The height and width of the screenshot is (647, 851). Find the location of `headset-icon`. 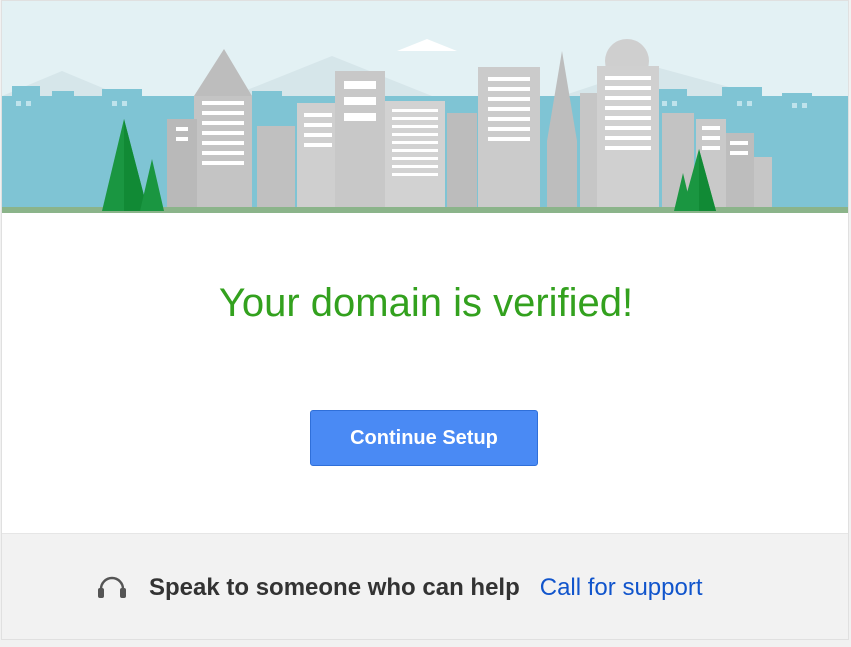

headset-icon is located at coordinates (122, 588).